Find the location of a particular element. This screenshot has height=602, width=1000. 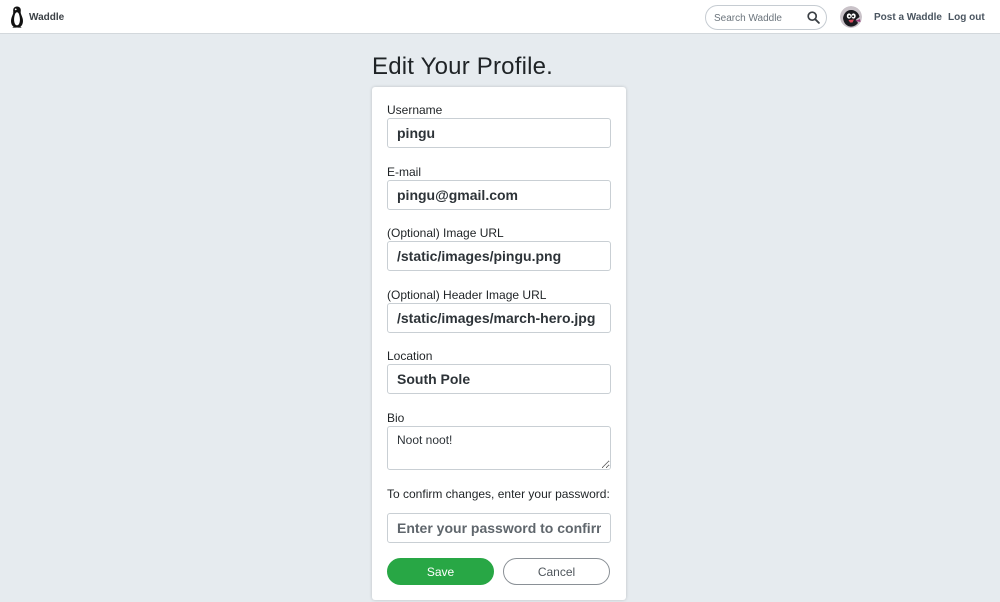

navbar: Waddle Post a Waddle Log out is located at coordinates (500, 17).